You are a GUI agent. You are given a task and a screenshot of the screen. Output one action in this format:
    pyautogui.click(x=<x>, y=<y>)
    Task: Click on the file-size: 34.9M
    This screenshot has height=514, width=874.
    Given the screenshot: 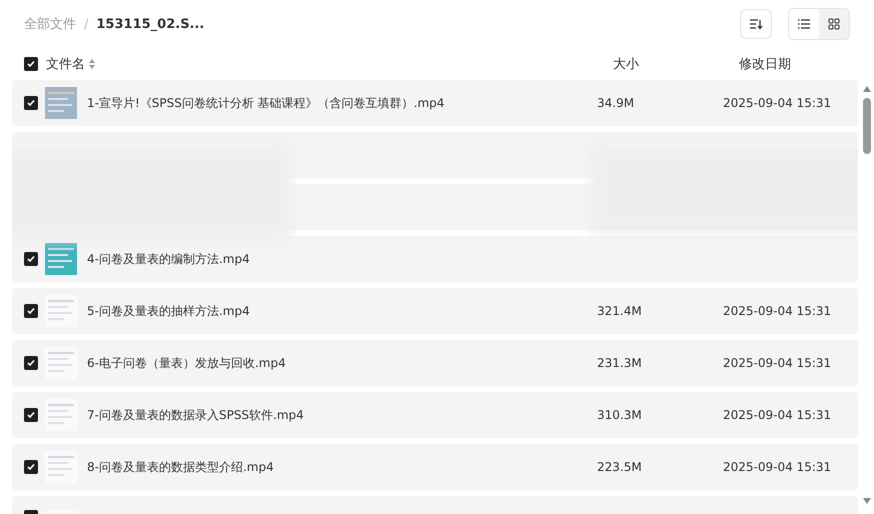 What is the action you would take?
    pyautogui.click(x=615, y=103)
    